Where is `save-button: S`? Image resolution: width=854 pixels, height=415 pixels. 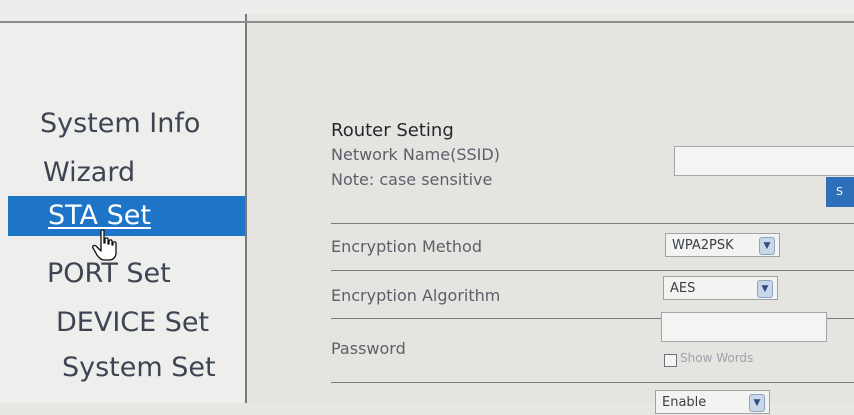
save-button: S is located at coordinates (840, 192).